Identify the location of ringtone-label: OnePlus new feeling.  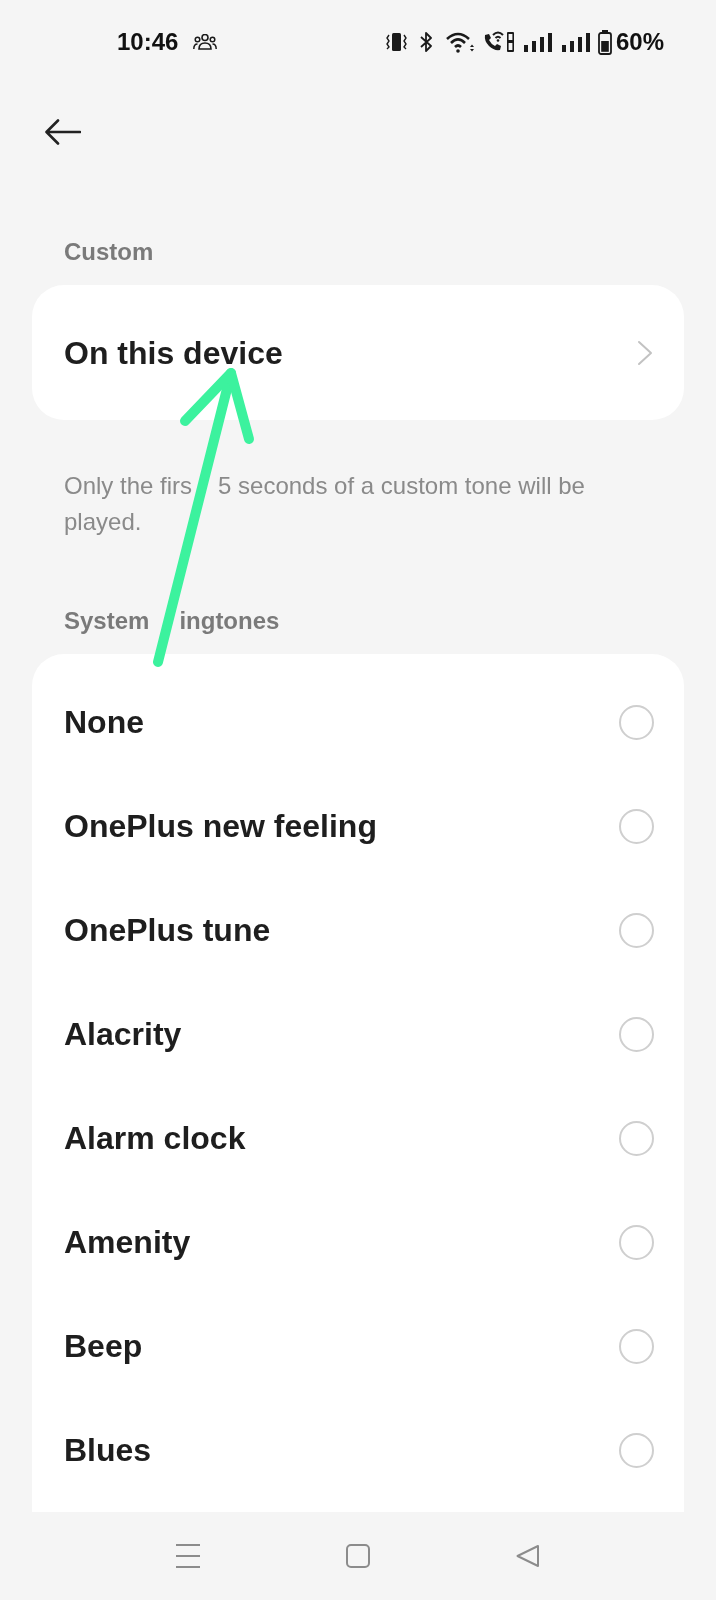
(220, 826).